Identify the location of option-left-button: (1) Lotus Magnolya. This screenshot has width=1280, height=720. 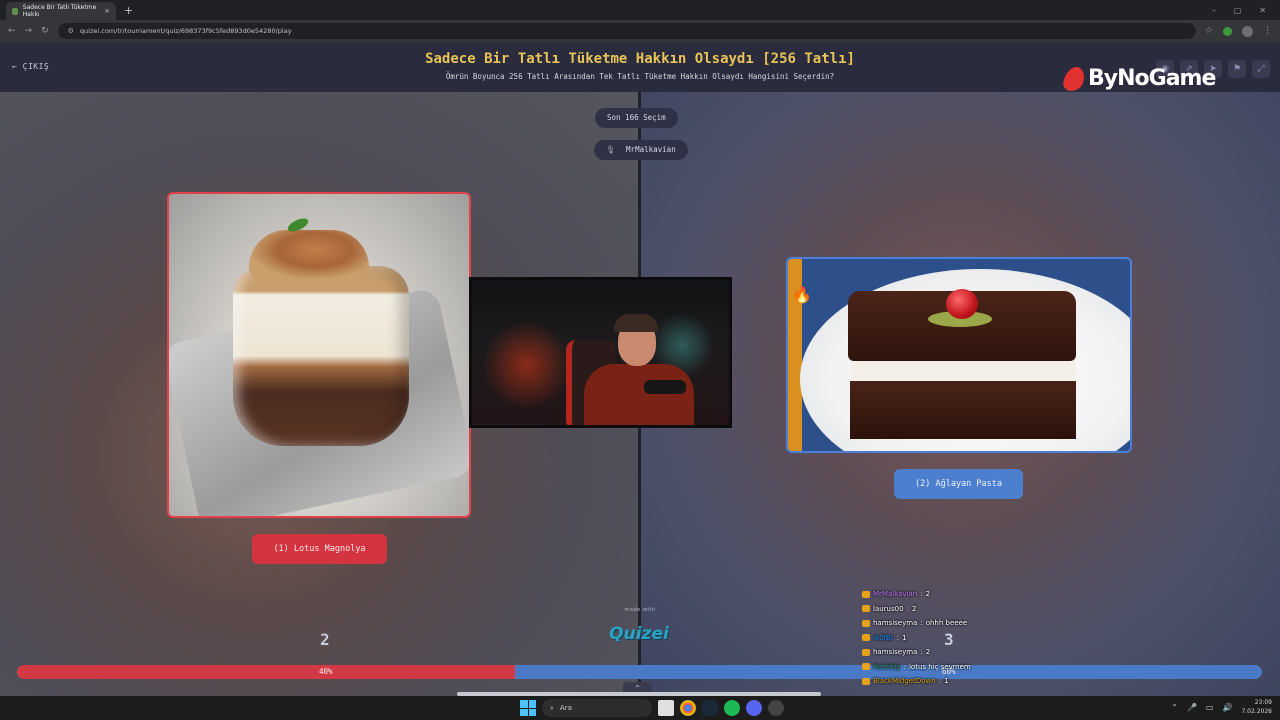
(319, 549).